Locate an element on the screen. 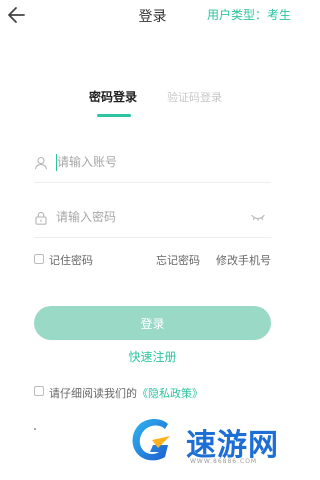 The height and width of the screenshot is (480, 320). login-tabs: 密码登录 验证码登录 is located at coordinates (152, 105).